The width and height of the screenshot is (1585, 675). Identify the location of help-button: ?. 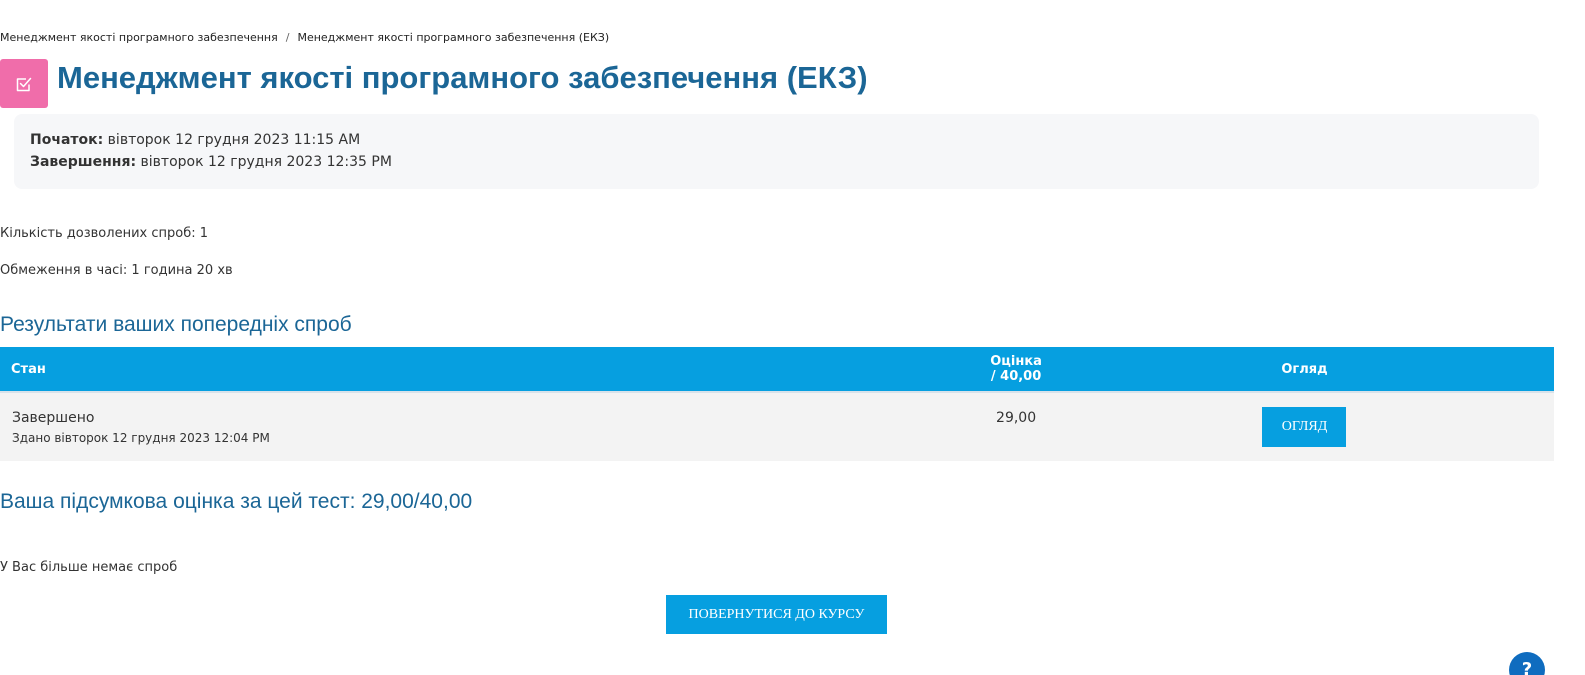
(1527, 663).